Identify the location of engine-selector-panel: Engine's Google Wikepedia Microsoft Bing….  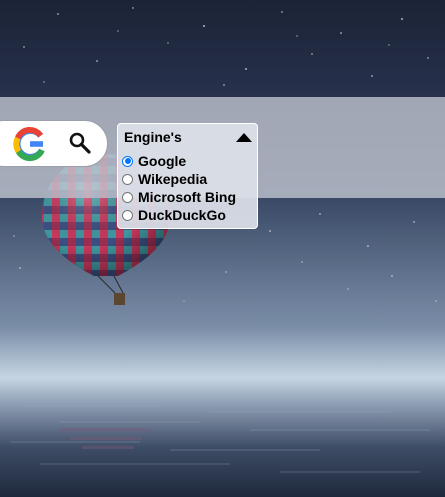
(187, 176).